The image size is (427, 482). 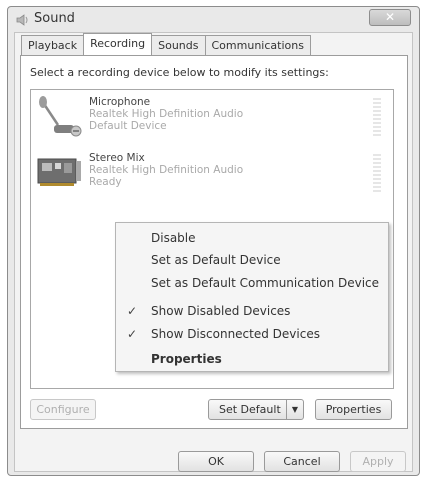 I want to click on menu-item-show-disconnected-devices: ✓ Show Disconnected Devices, so click(x=252, y=335).